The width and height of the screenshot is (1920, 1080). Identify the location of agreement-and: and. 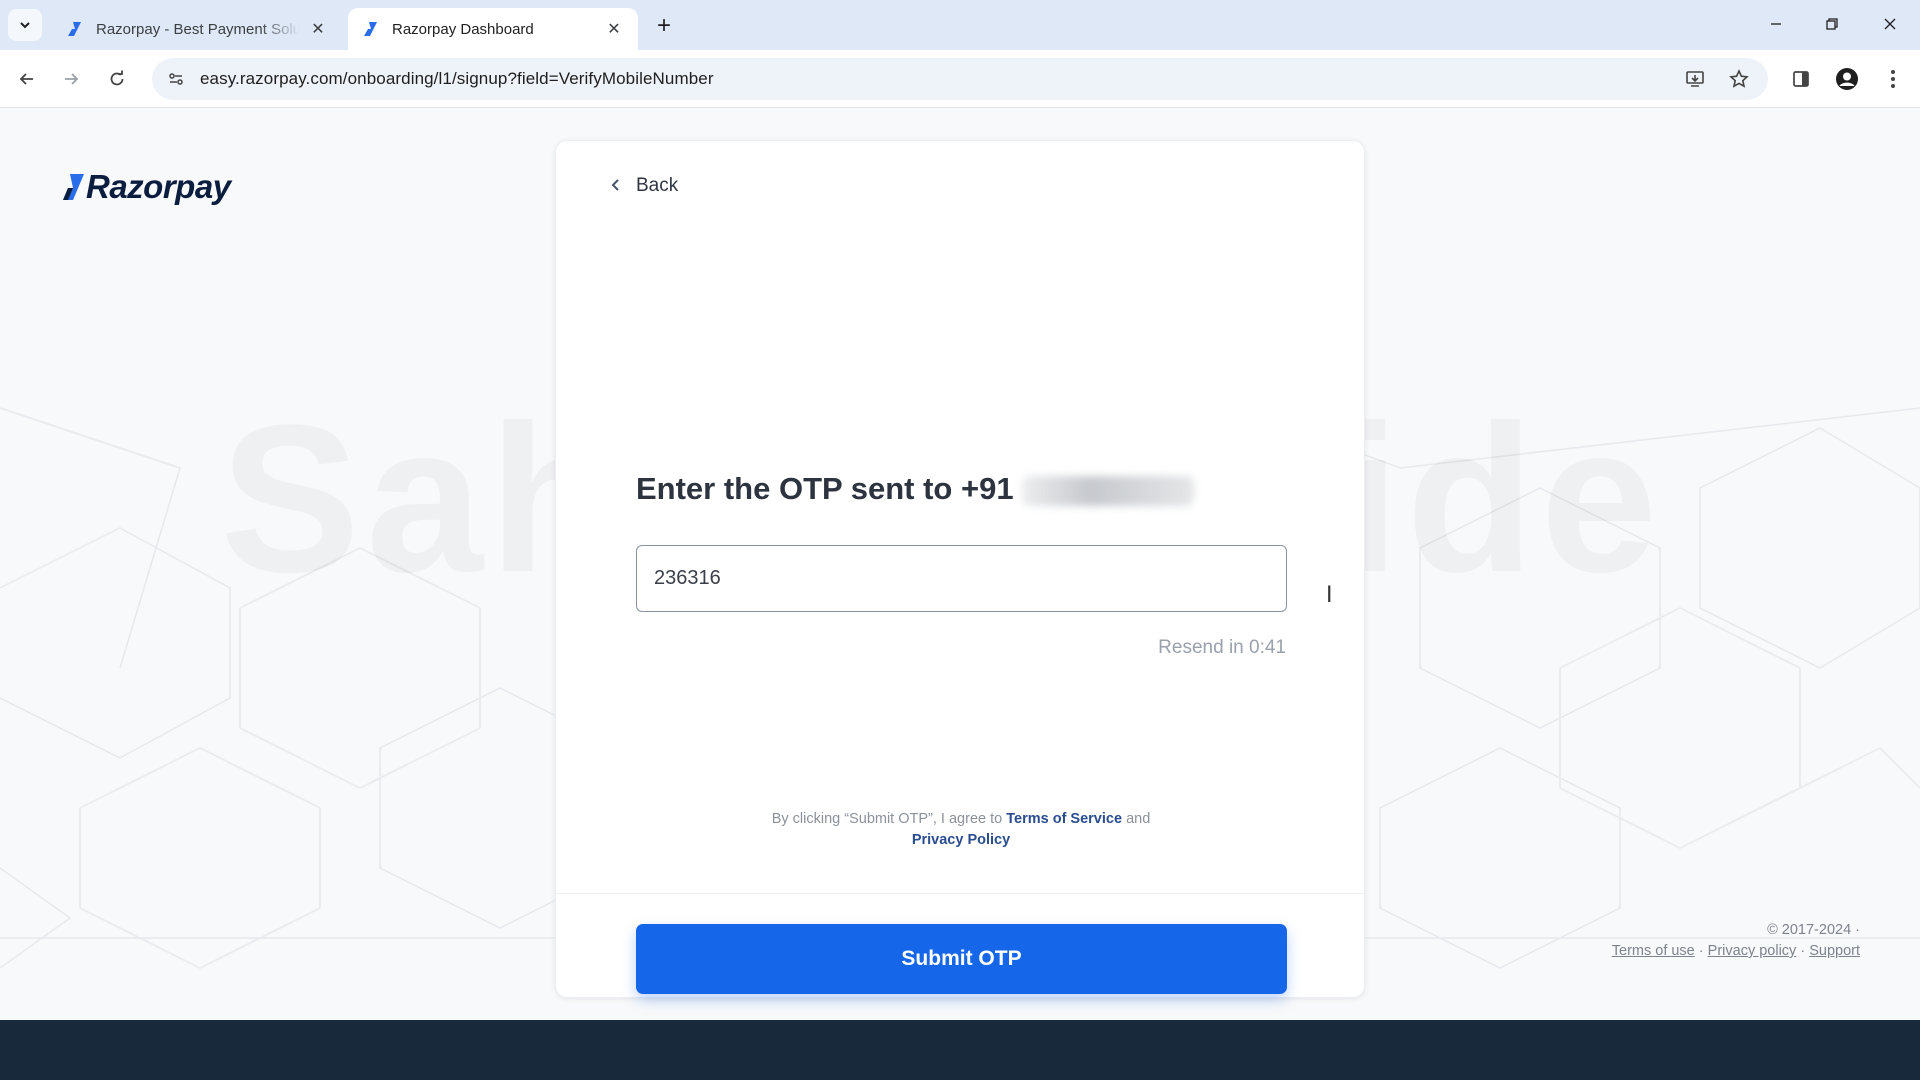
(1138, 819).